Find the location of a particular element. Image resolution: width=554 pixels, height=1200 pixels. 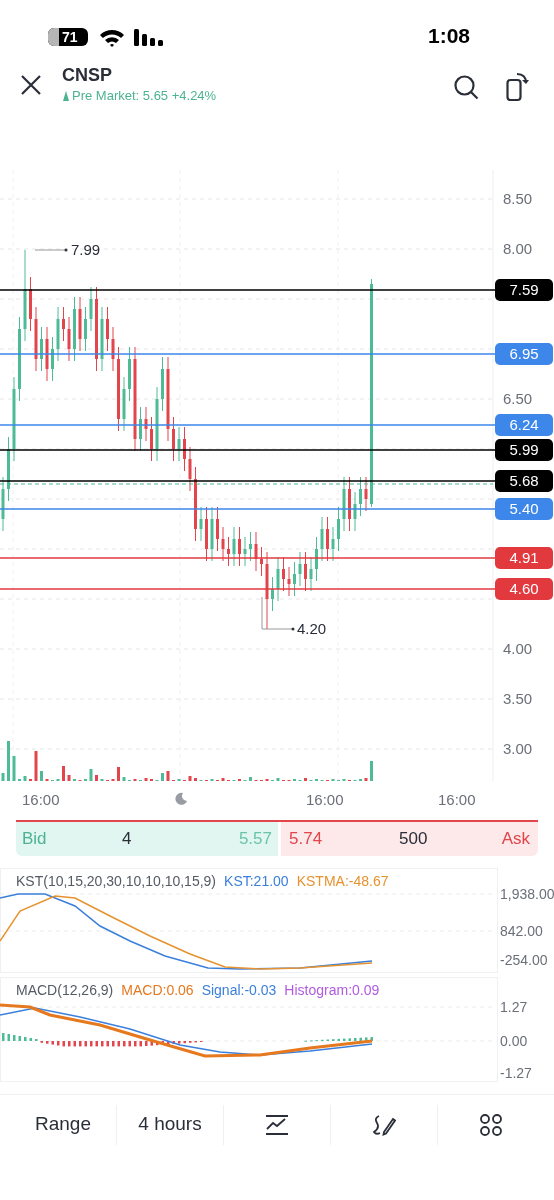

indicator-axis-label: 1.27 is located at coordinates (514, 1007).